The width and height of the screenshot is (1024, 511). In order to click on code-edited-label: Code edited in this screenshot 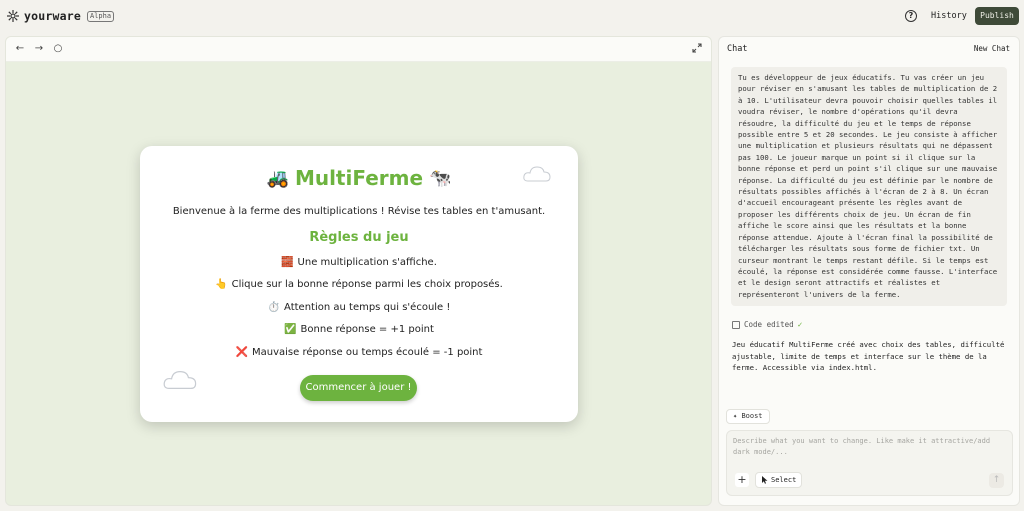, I will do `click(769, 324)`.